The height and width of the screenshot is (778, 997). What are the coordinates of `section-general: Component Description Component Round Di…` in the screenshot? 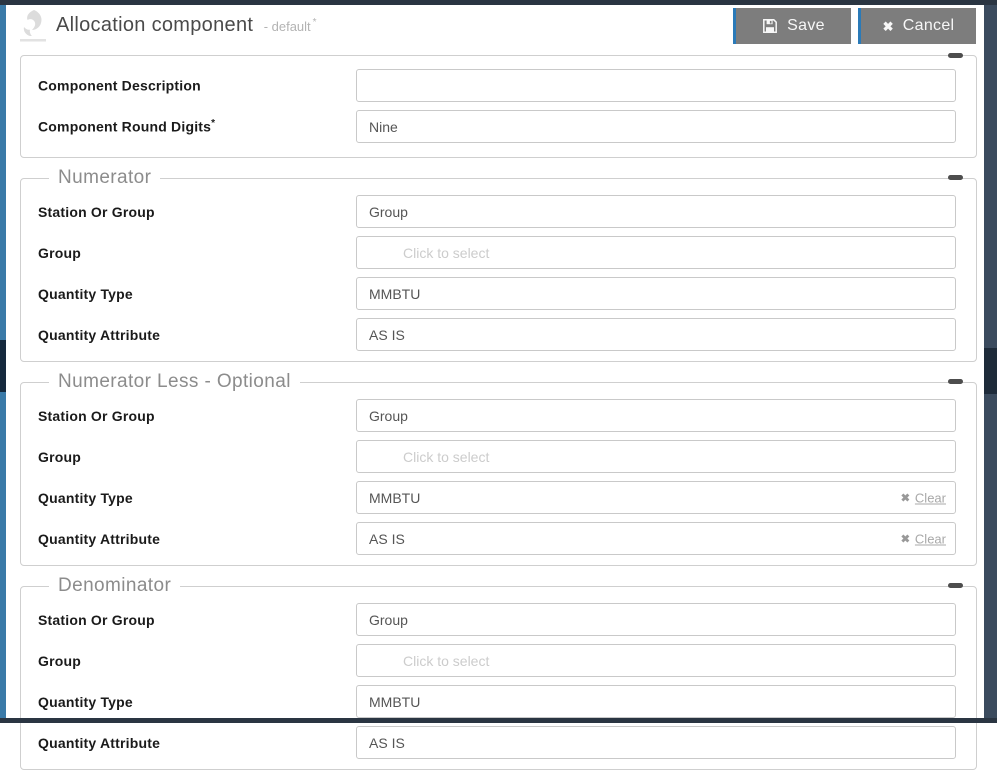 It's located at (498, 105).